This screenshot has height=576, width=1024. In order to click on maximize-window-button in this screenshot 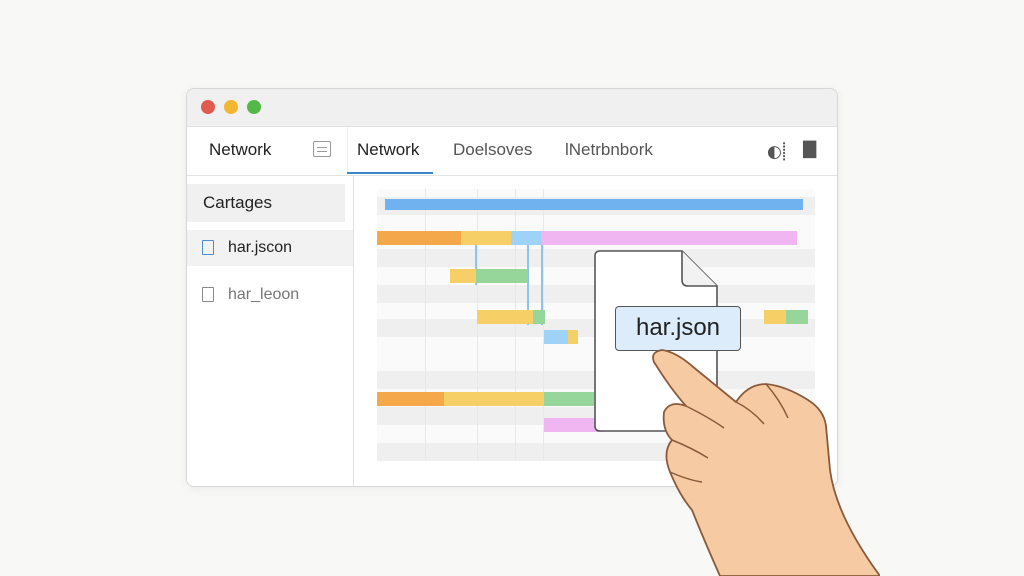, I will do `click(254, 107)`.